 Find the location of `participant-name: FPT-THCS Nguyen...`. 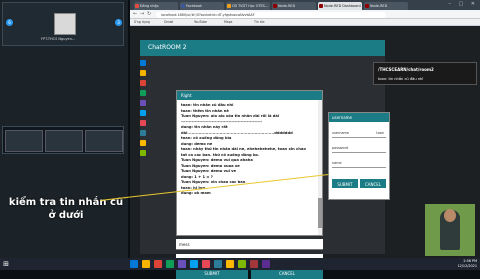

participant-name: FPT-THCS Nguyen... is located at coordinates (58, 39).